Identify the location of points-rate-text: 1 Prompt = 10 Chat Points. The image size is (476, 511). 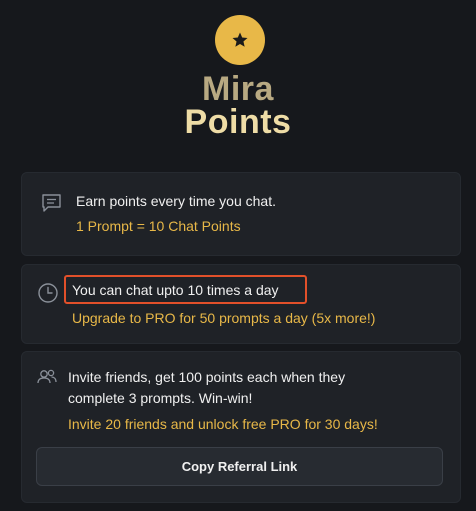
(158, 226).